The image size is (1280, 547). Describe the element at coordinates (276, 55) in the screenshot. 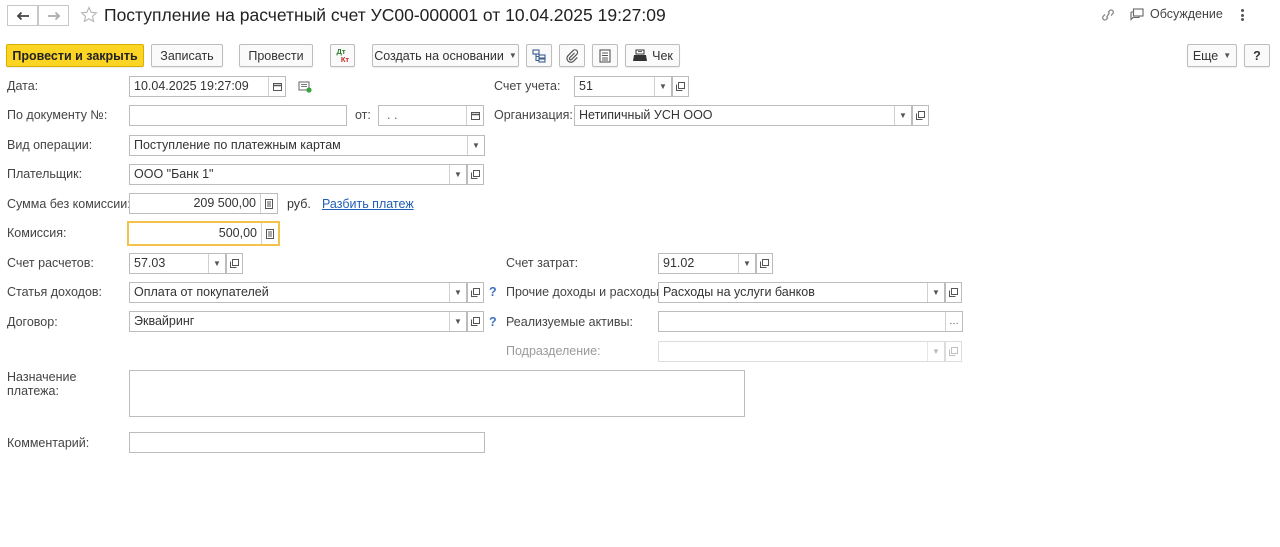

I see `post-button: Провести` at that location.